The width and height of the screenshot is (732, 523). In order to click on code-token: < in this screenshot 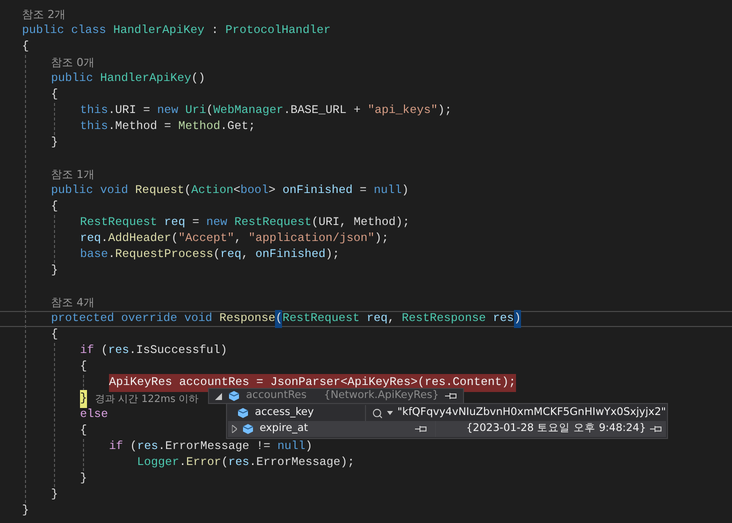, I will do `click(236, 191)`.